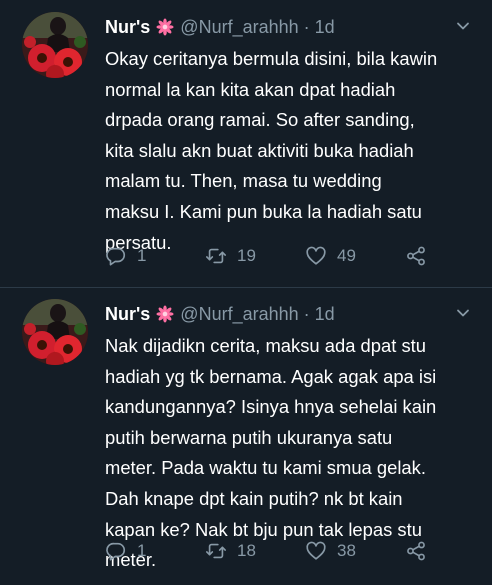 This screenshot has height=585, width=492. Describe the element at coordinates (246, 255) in the screenshot. I see `retweet-count: 19` at that location.